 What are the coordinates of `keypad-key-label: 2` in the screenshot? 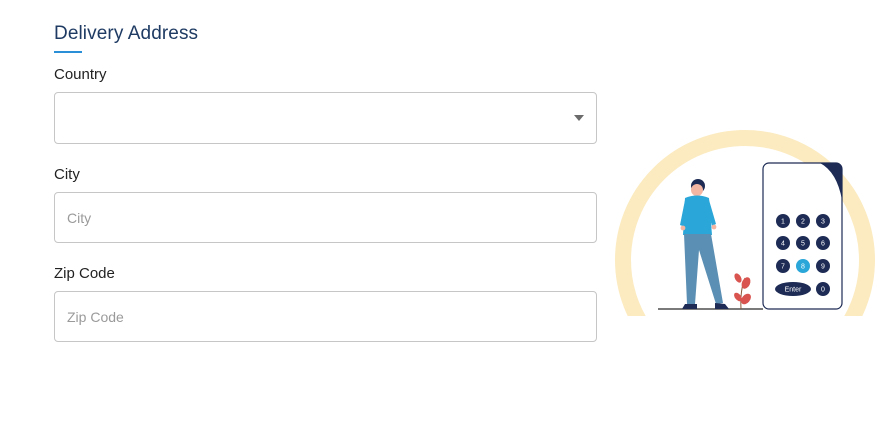 It's located at (803, 222).